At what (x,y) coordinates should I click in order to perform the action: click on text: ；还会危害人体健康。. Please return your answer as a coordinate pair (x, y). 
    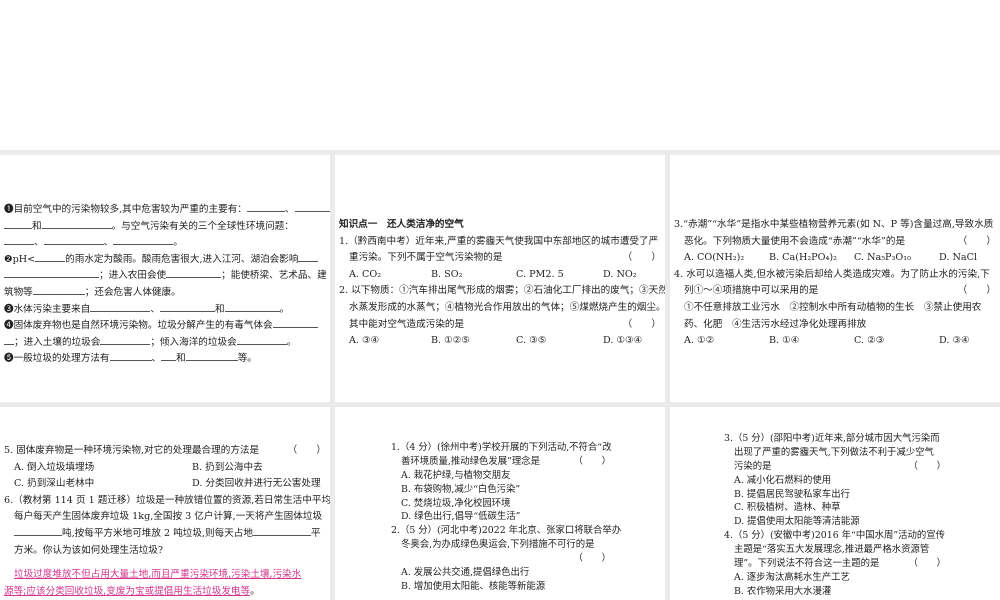
    Looking at the image, I should click on (132, 292).